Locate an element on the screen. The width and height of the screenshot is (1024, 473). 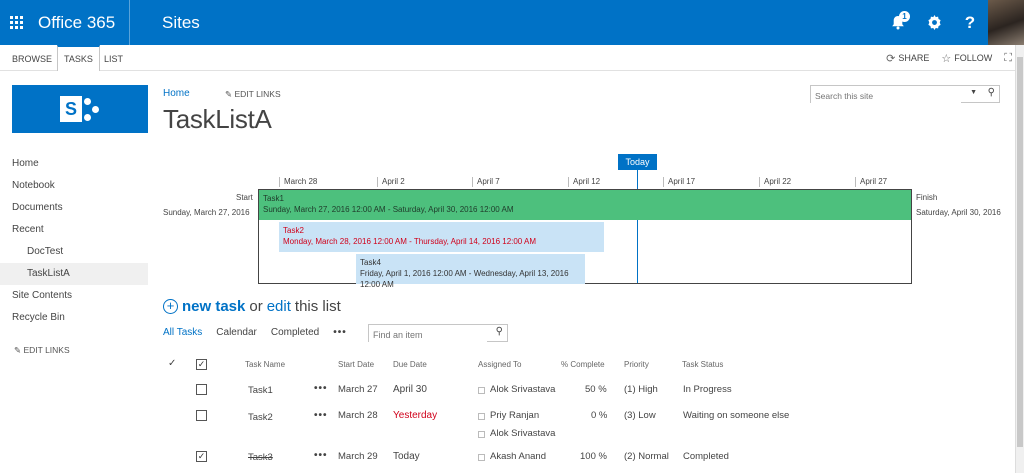
tab-tasks: TASKS is located at coordinates (78, 58).